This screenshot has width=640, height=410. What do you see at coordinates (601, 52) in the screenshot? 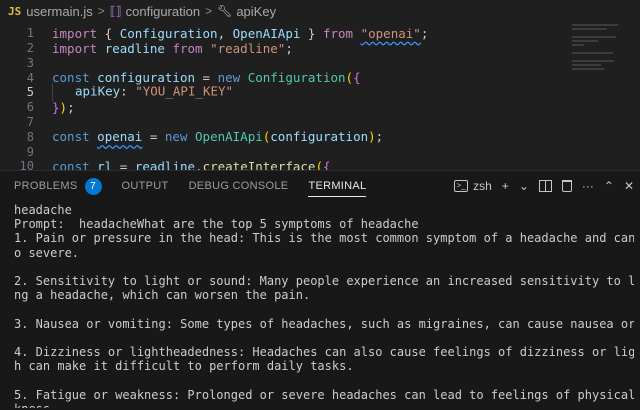
I see `minimap` at bounding box center [601, 52].